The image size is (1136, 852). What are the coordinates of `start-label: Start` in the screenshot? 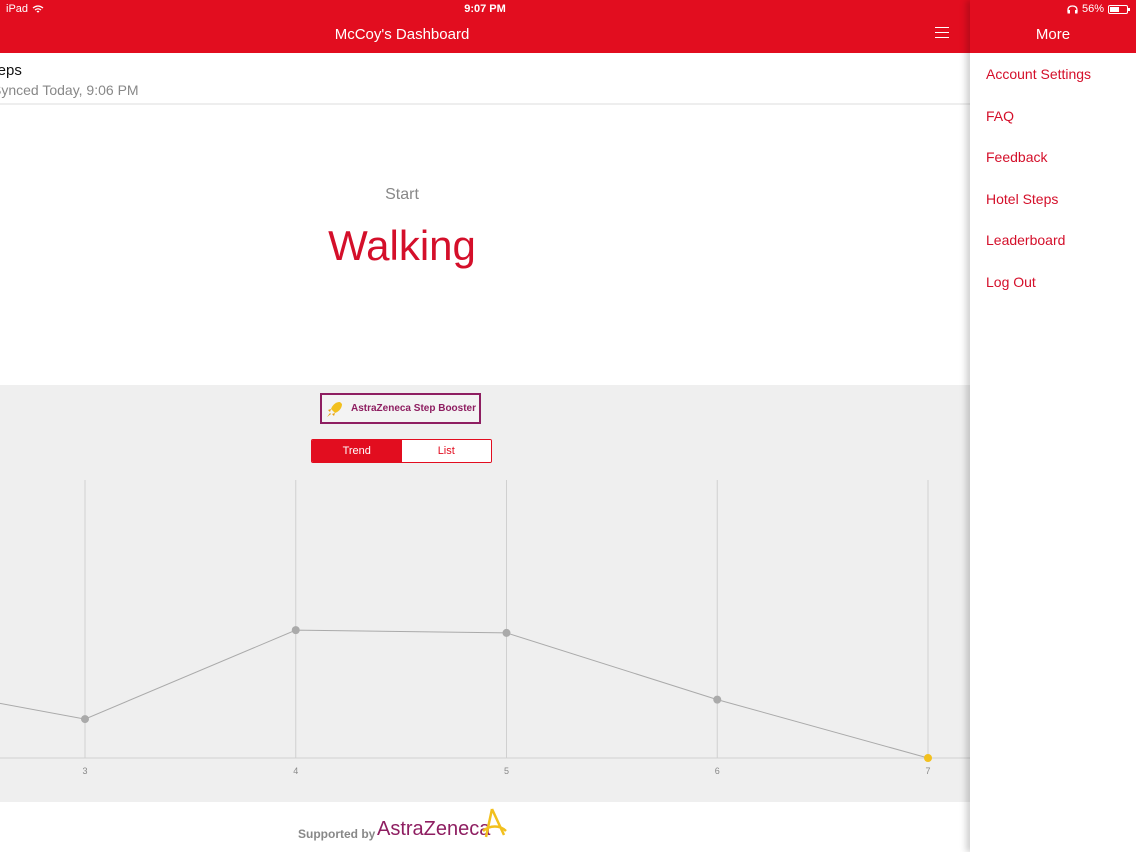 It's located at (402, 194).